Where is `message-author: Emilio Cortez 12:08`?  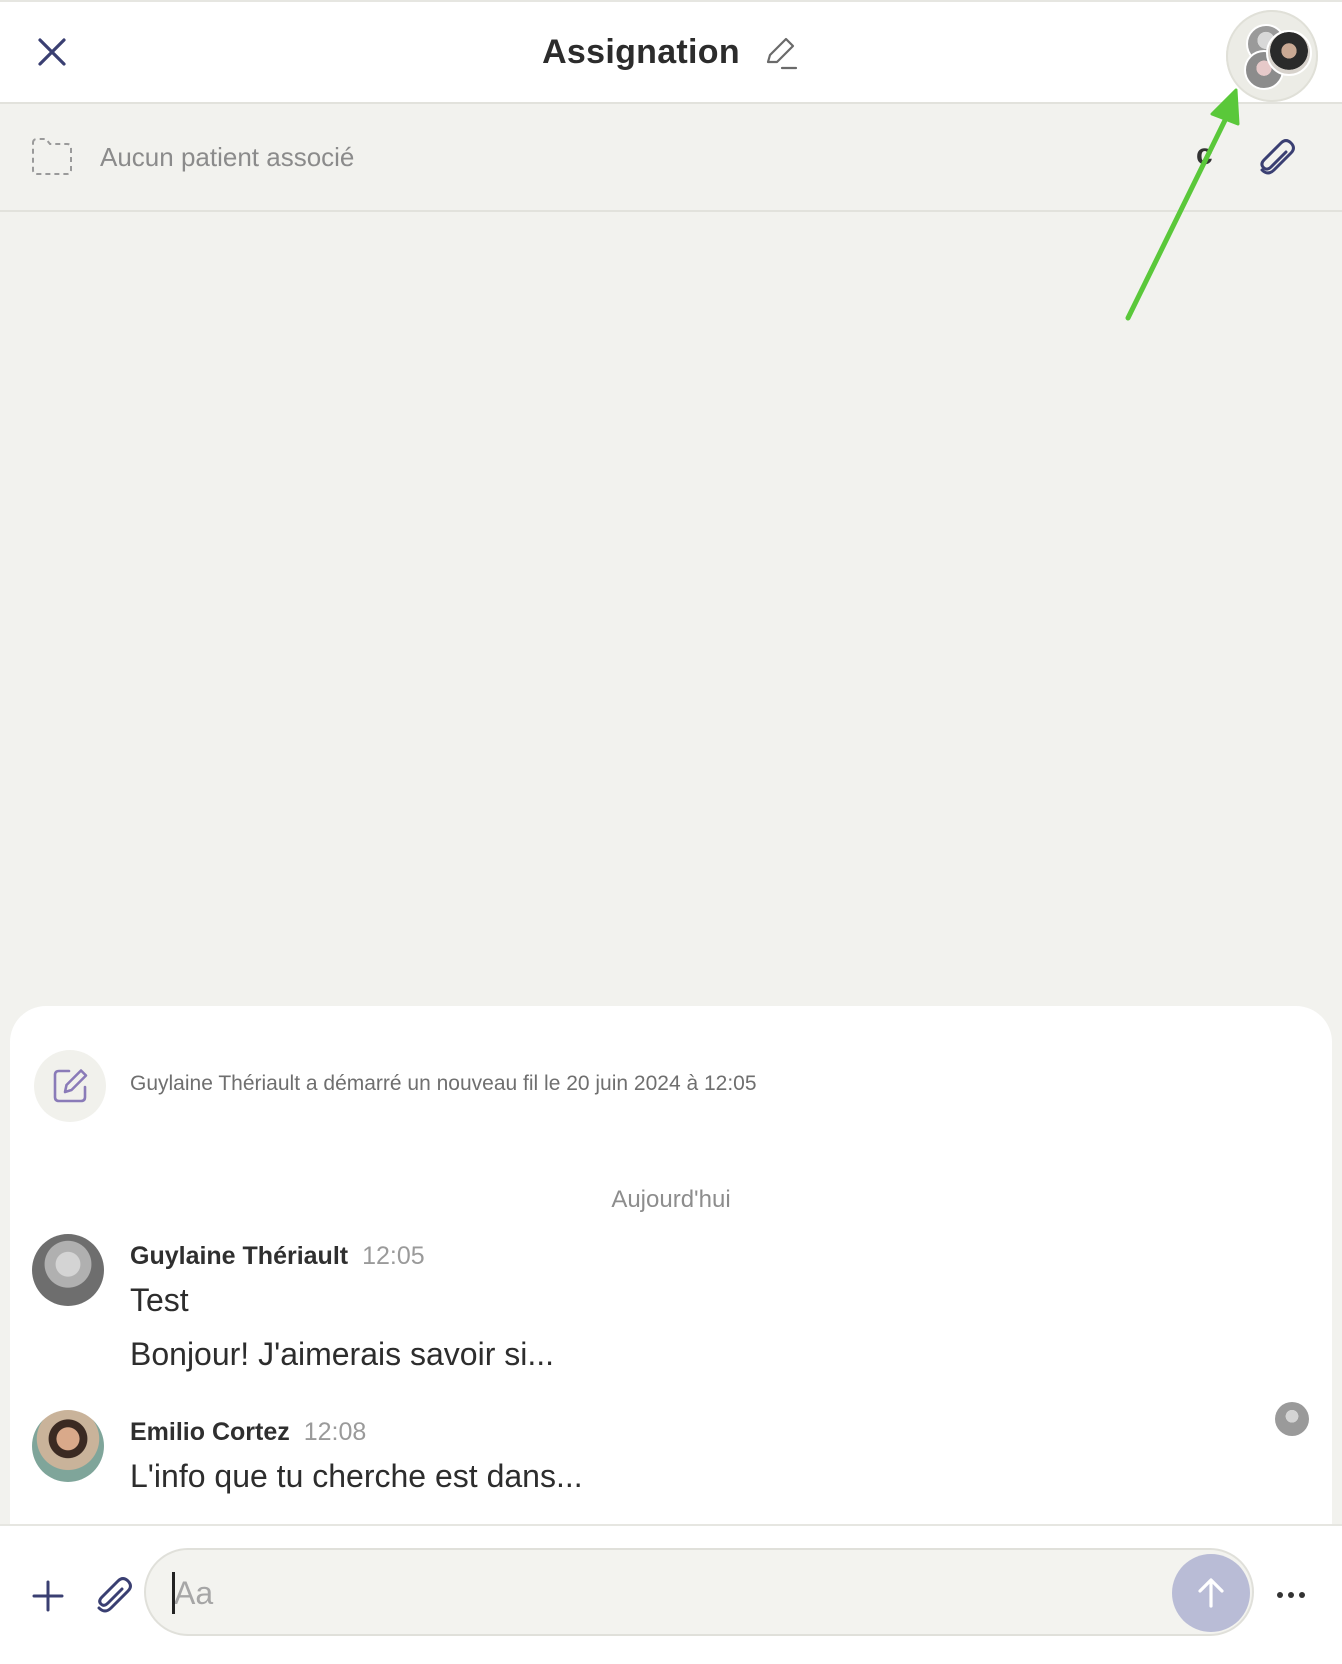
message-author: Emilio Cortez 12:08 is located at coordinates (248, 1432).